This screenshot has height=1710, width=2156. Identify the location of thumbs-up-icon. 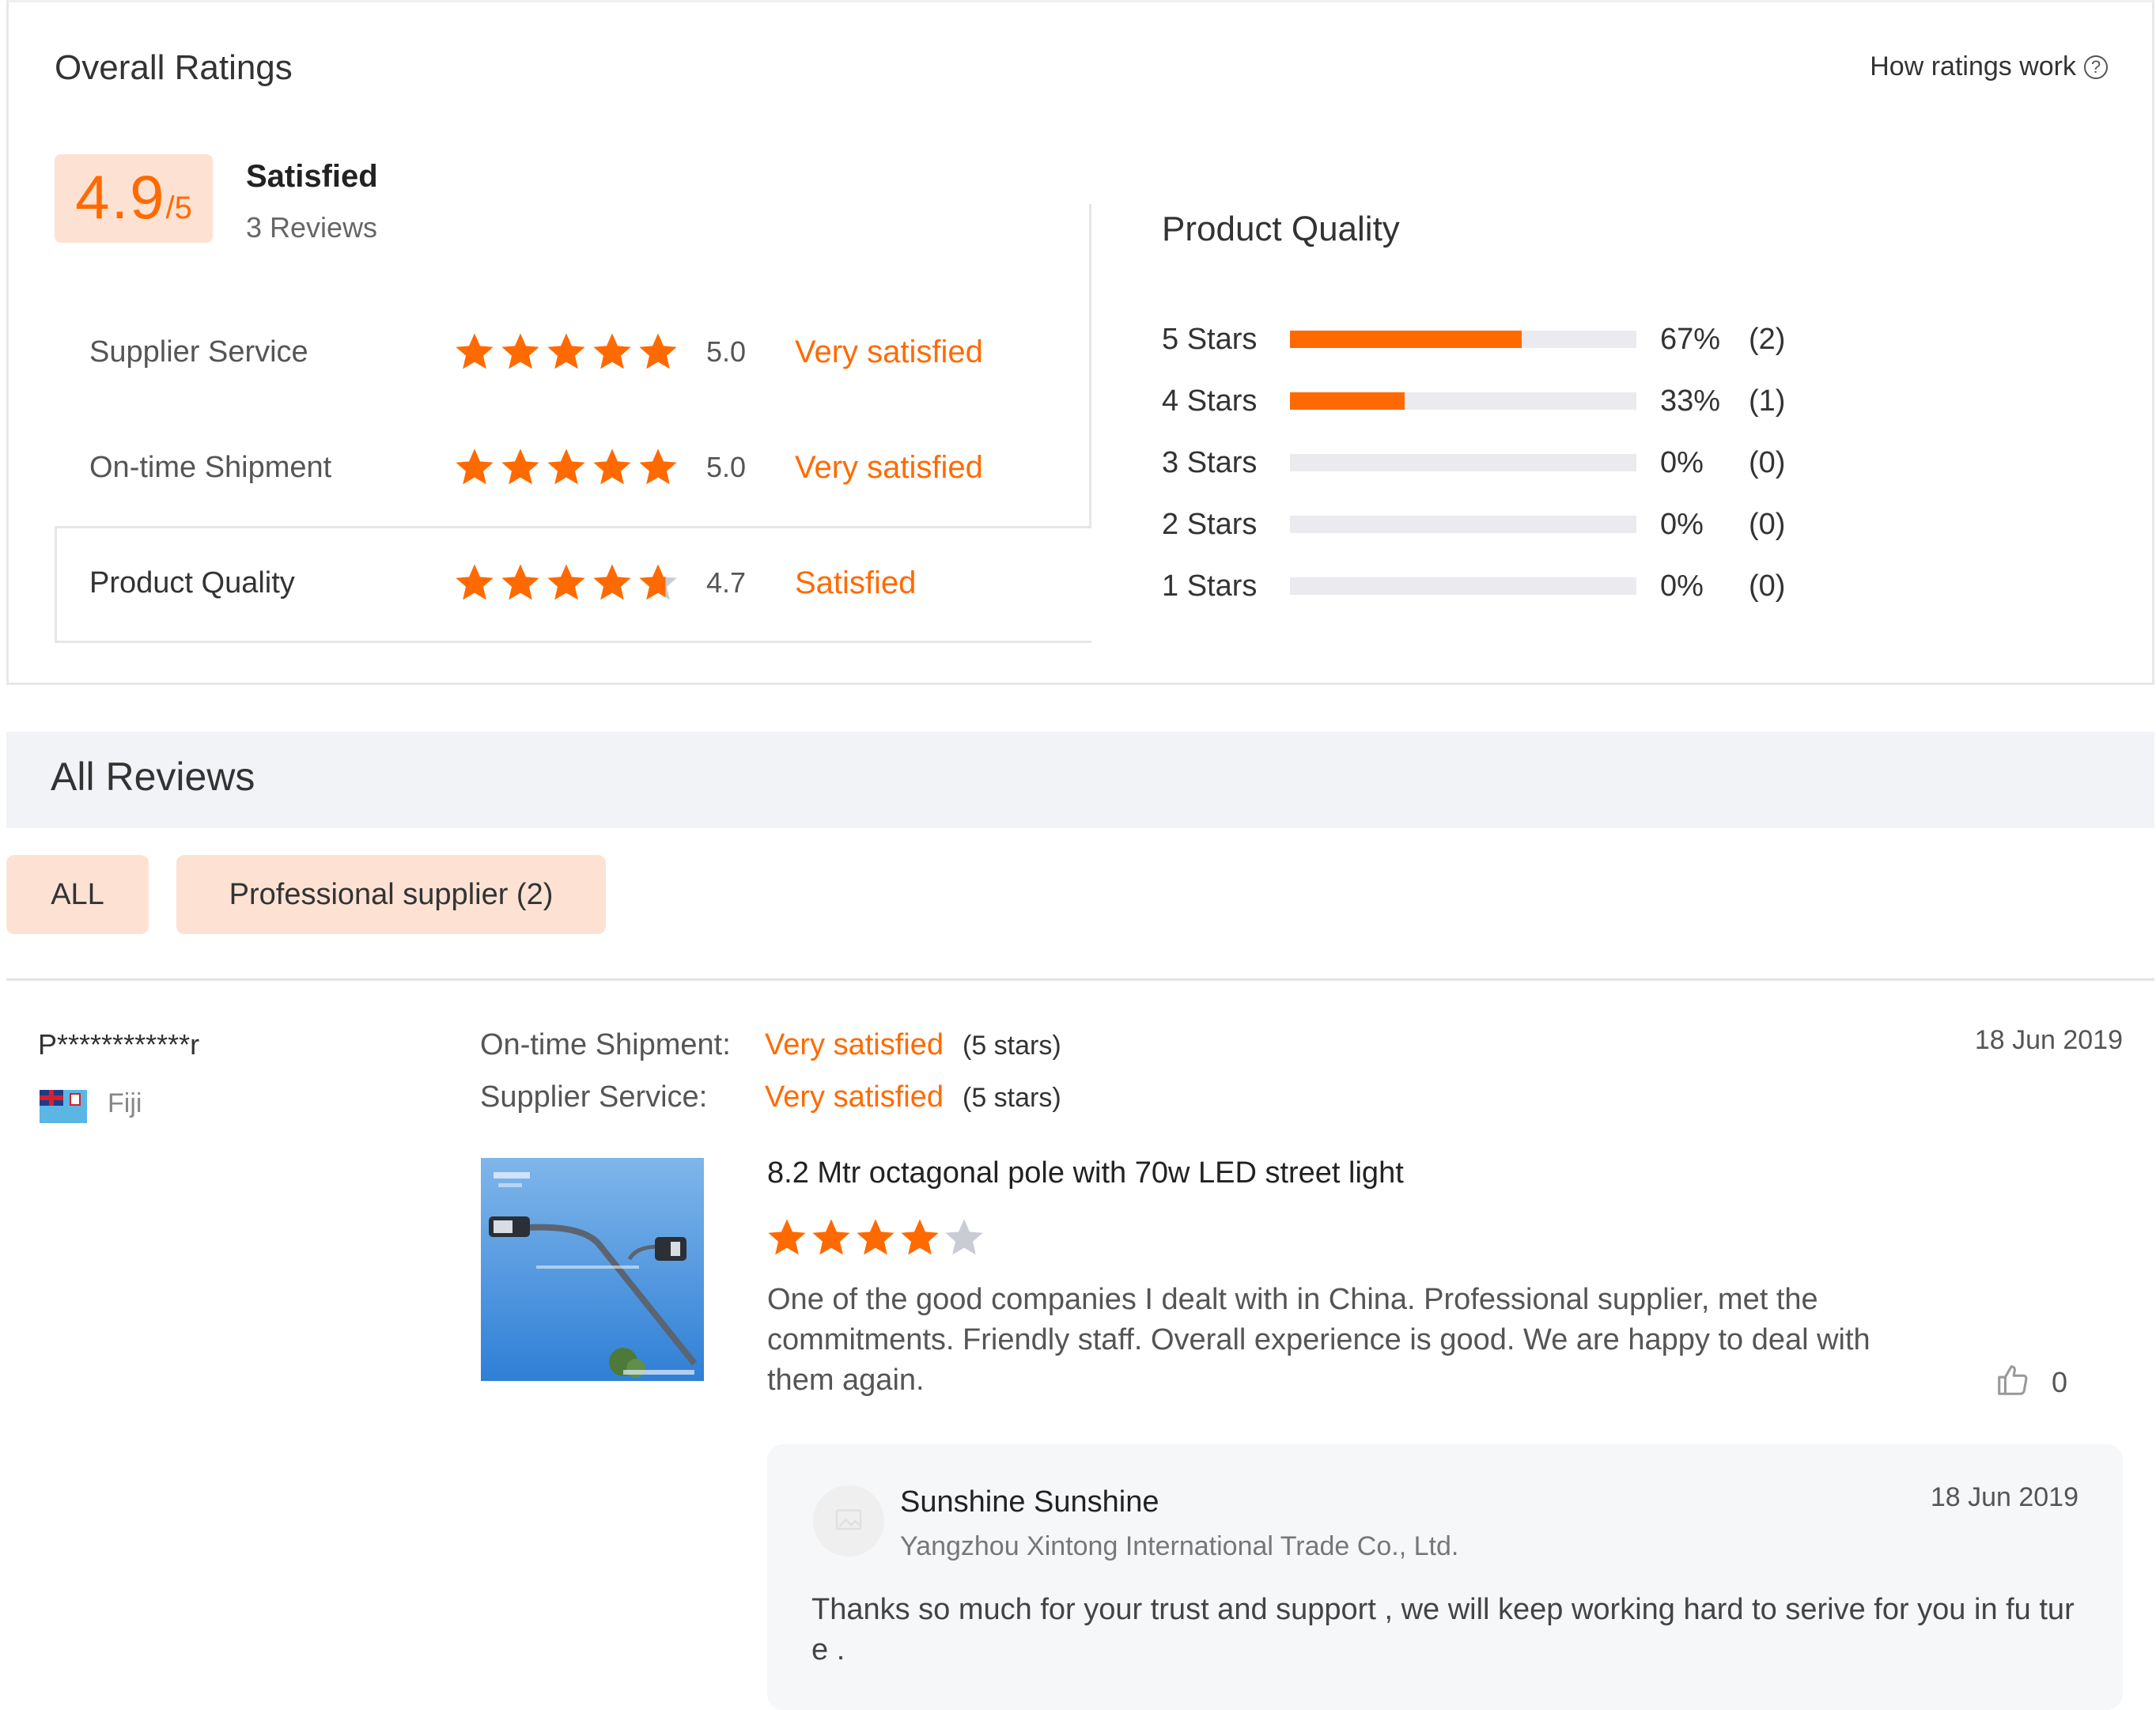
(2013, 1382).